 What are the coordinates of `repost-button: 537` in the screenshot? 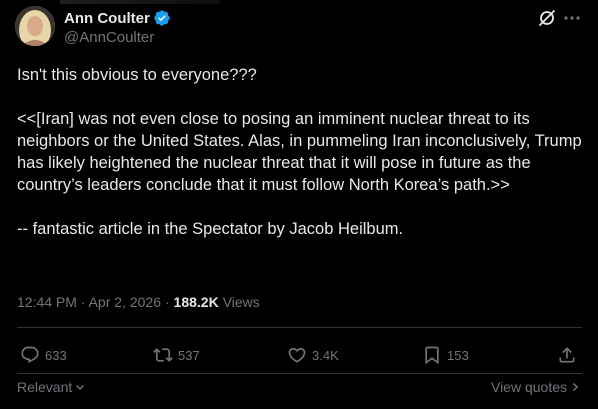 It's located at (176, 355).